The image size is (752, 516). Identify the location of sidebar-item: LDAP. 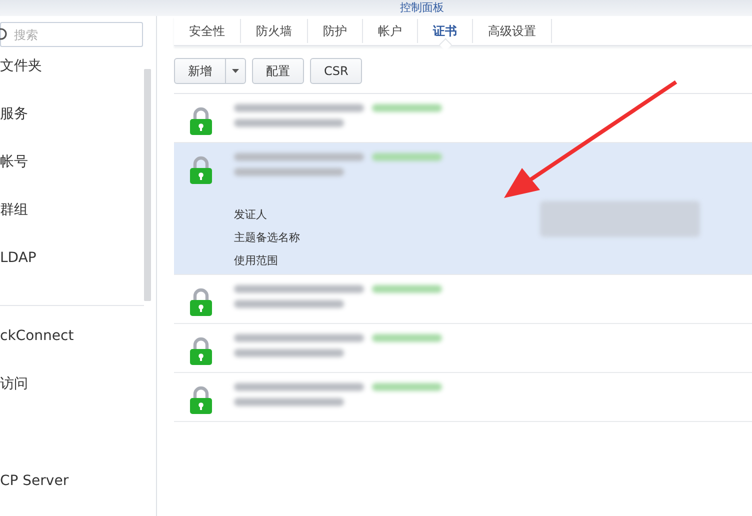
(72, 258).